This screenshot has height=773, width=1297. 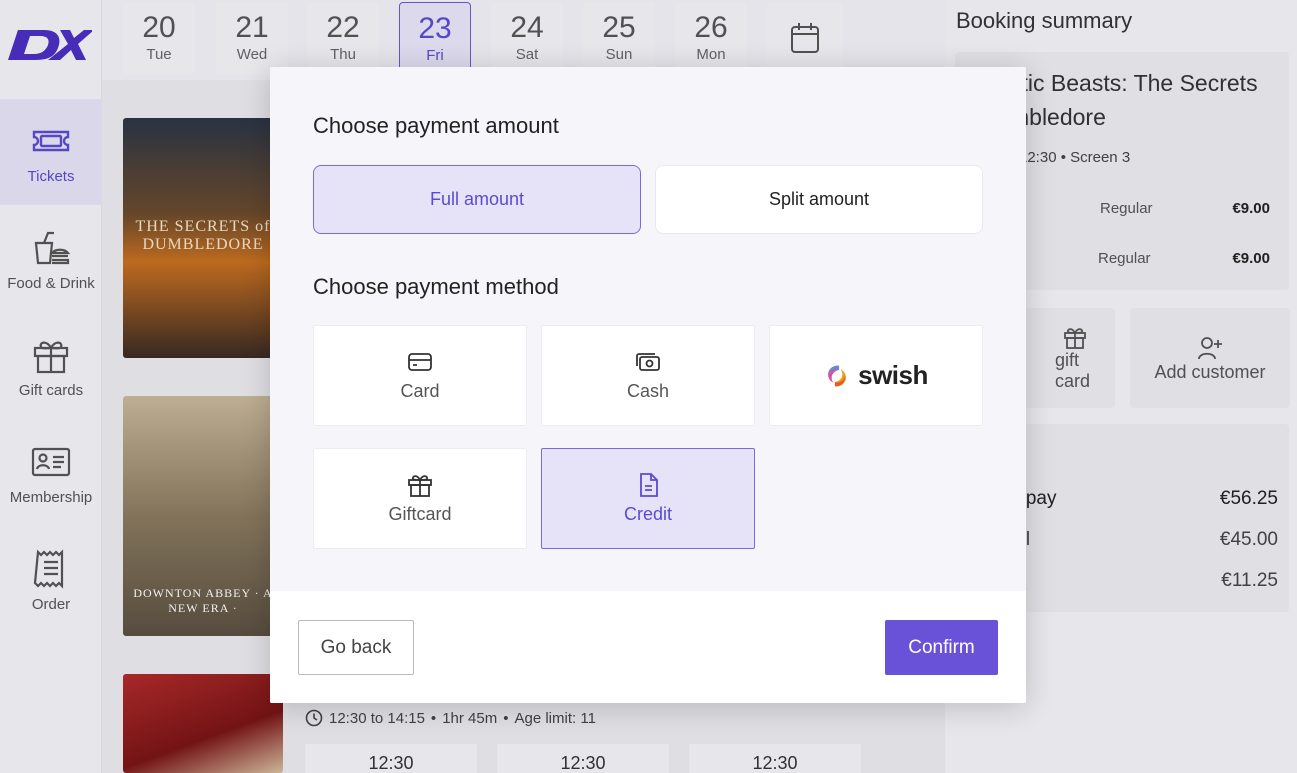 What do you see at coordinates (477, 199) in the screenshot?
I see `full-amount-button: Full amount` at bounding box center [477, 199].